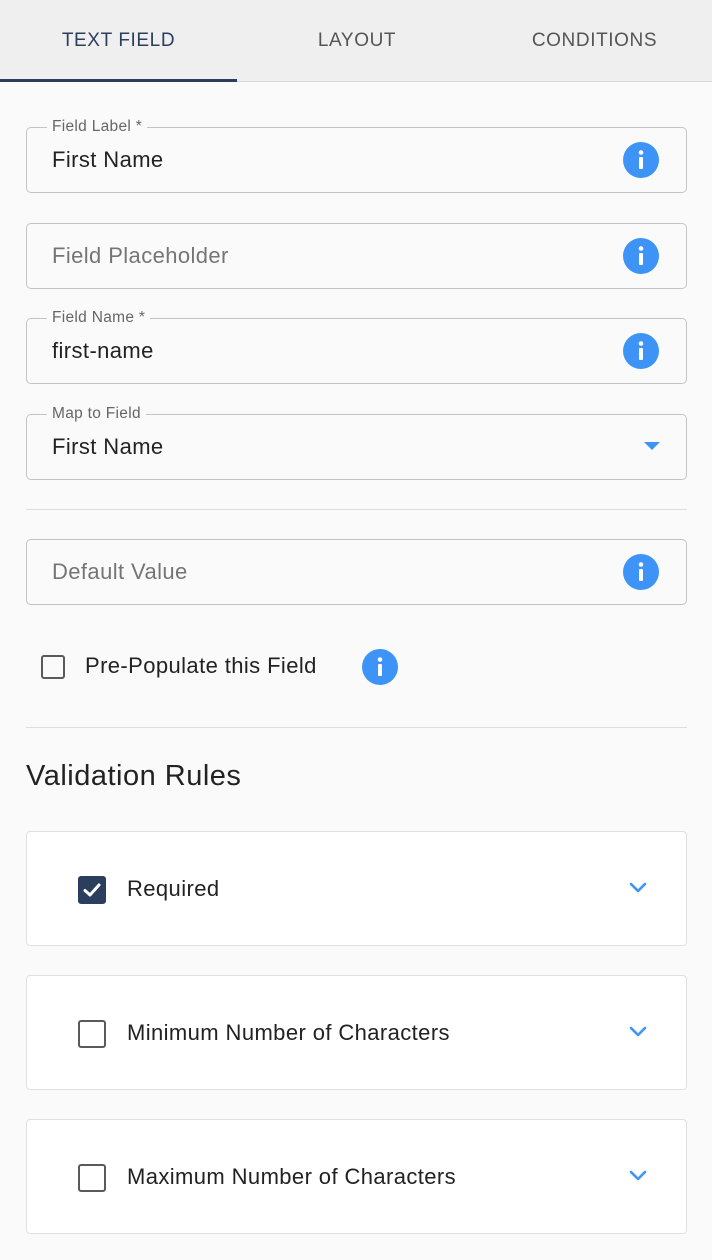 Image resolution: width=712 pixels, height=1260 pixels. Describe the element at coordinates (356, 442) in the screenshot. I see `map-to-field-select: Map to Field First Name` at that location.